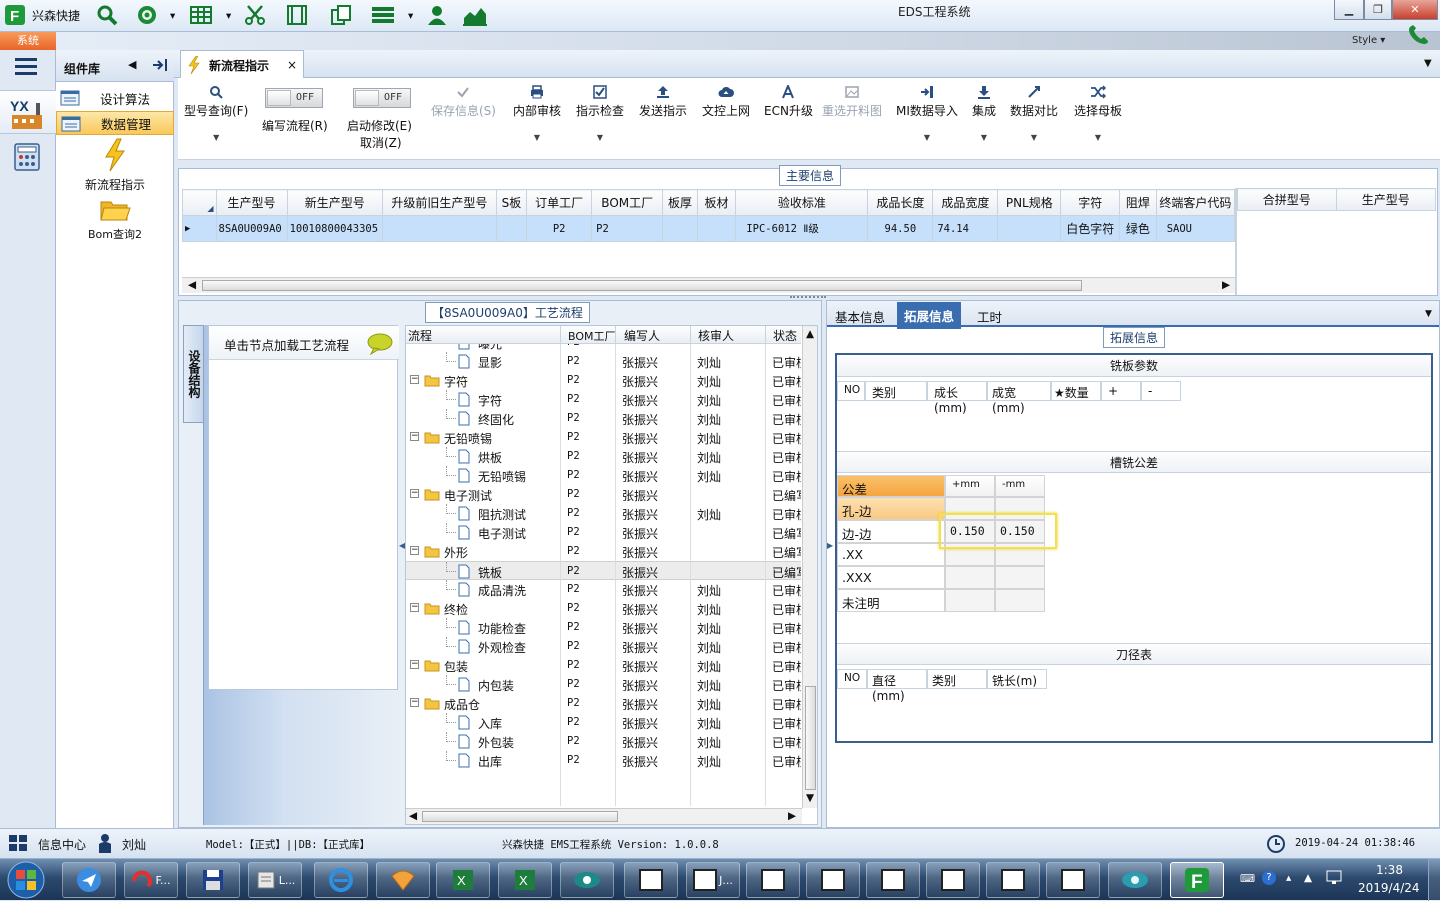  Describe the element at coordinates (537, 137) in the screenshot. I see `dropdown-arrow-icon: ▼` at that location.